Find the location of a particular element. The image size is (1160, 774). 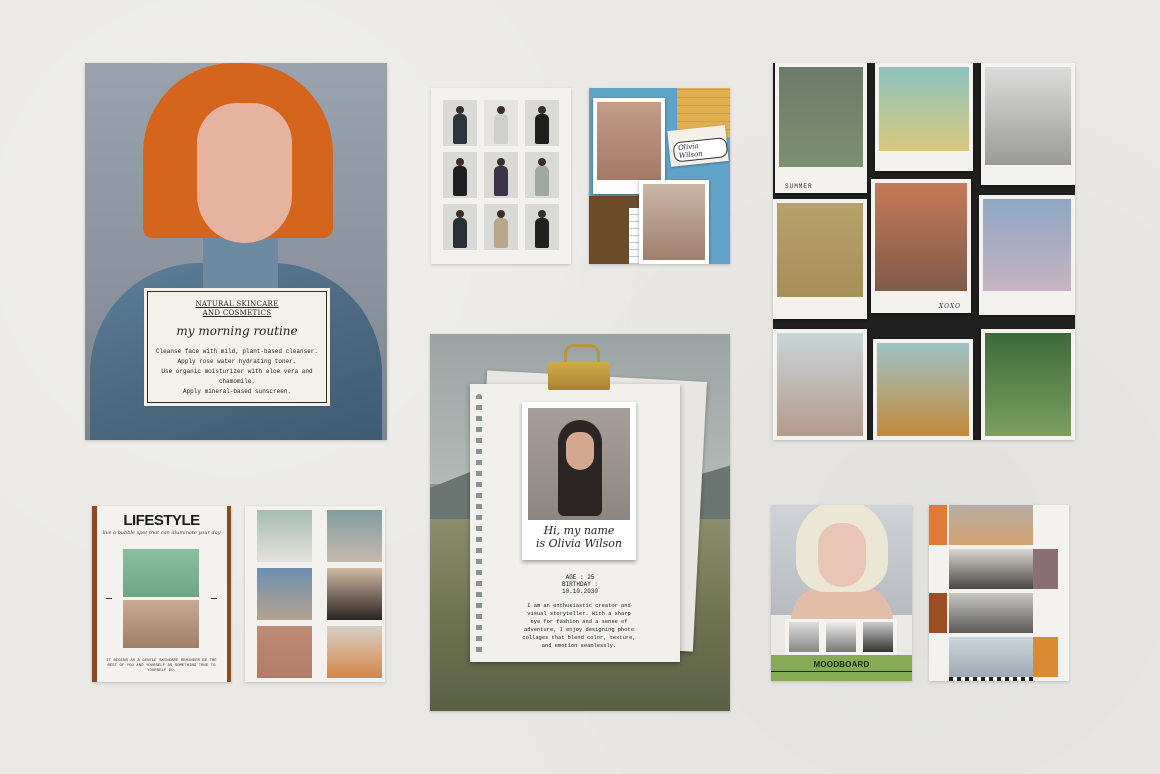

strip-collage-card is located at coordinates (999, 593).